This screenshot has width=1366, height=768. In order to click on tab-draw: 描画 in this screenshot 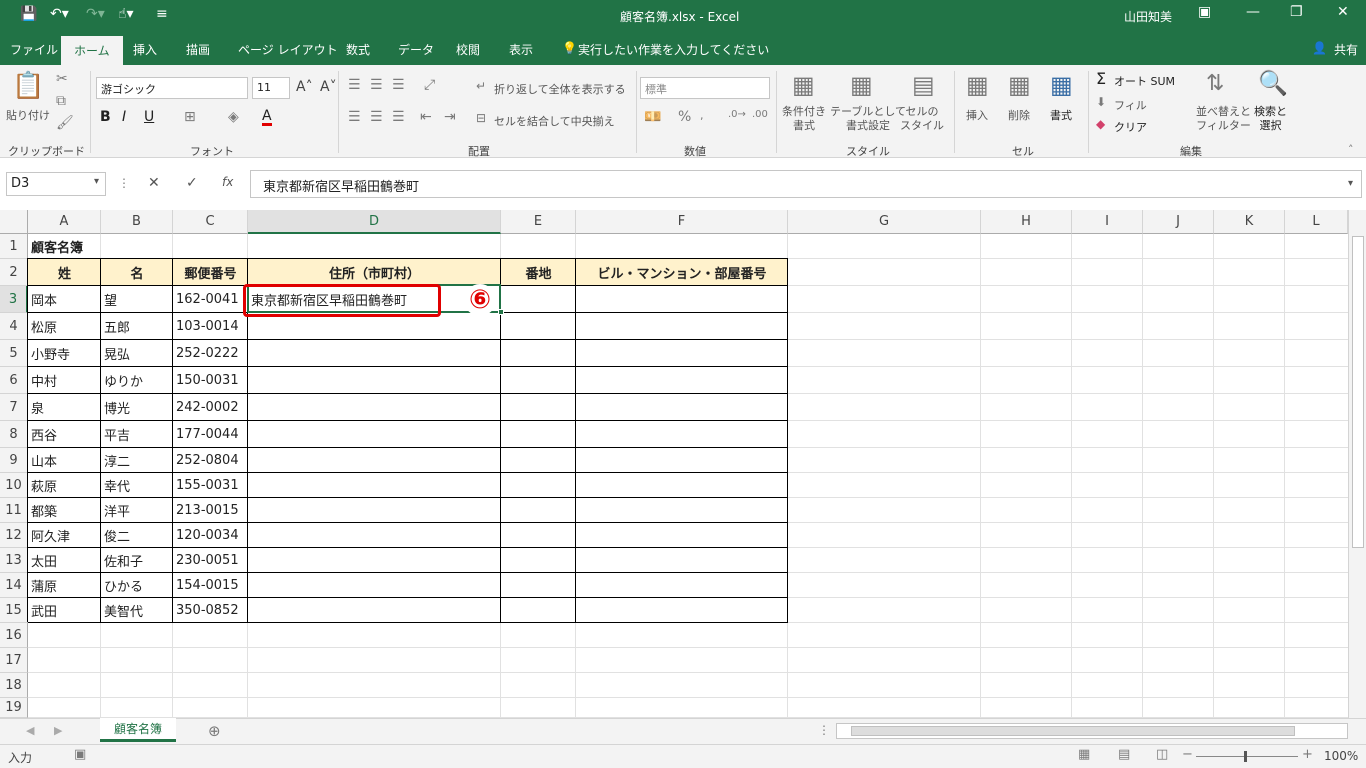, I will do `click(198, 49)`.